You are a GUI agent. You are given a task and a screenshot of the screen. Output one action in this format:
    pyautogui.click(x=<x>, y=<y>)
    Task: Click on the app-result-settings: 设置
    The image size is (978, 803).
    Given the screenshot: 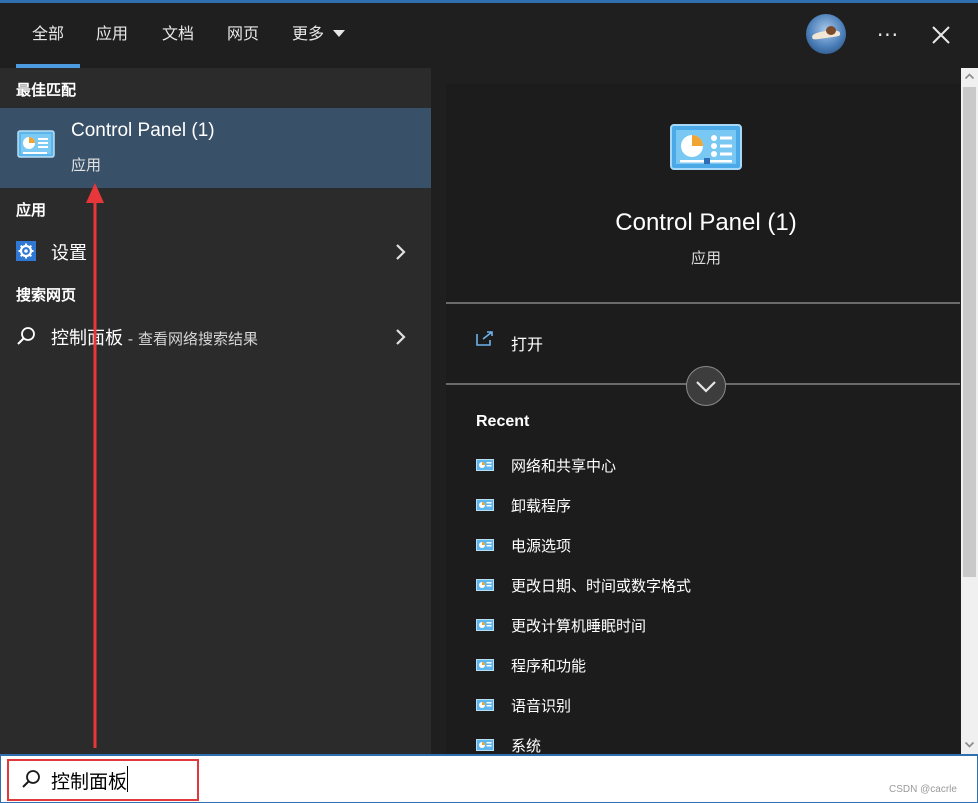 What is the action you would take?
    pyautogui.click(x=215, y=251)
    